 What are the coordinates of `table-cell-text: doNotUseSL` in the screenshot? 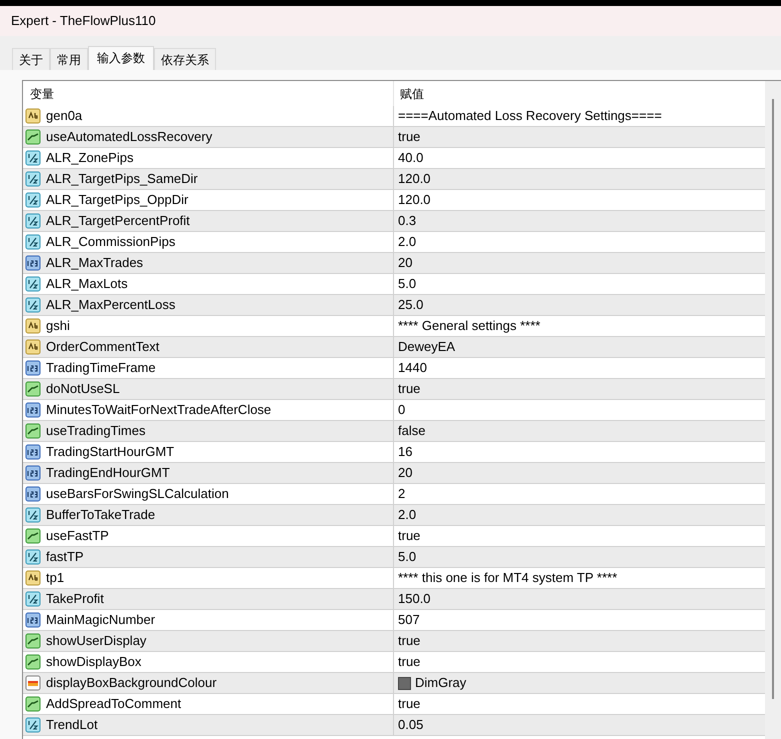 It's located at (83, 389).